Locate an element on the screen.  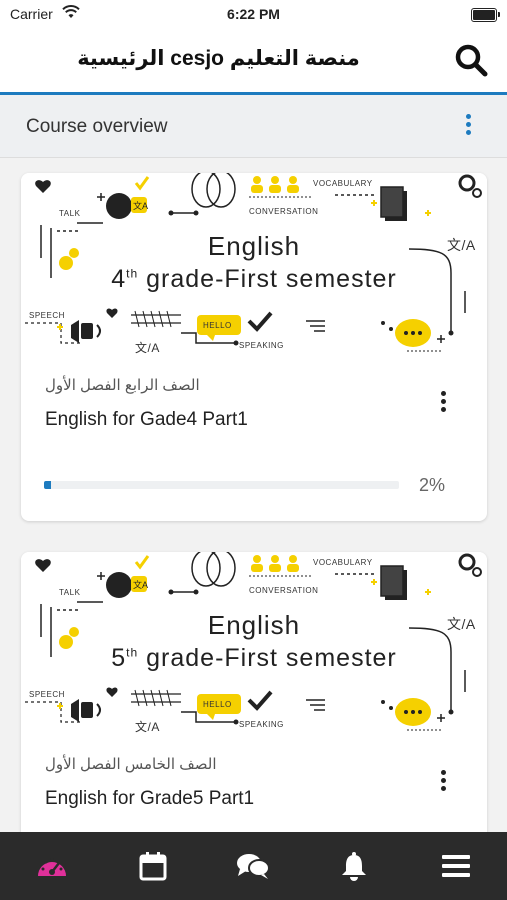
course-progress-label: 2% is located at coordinates (431, 485).